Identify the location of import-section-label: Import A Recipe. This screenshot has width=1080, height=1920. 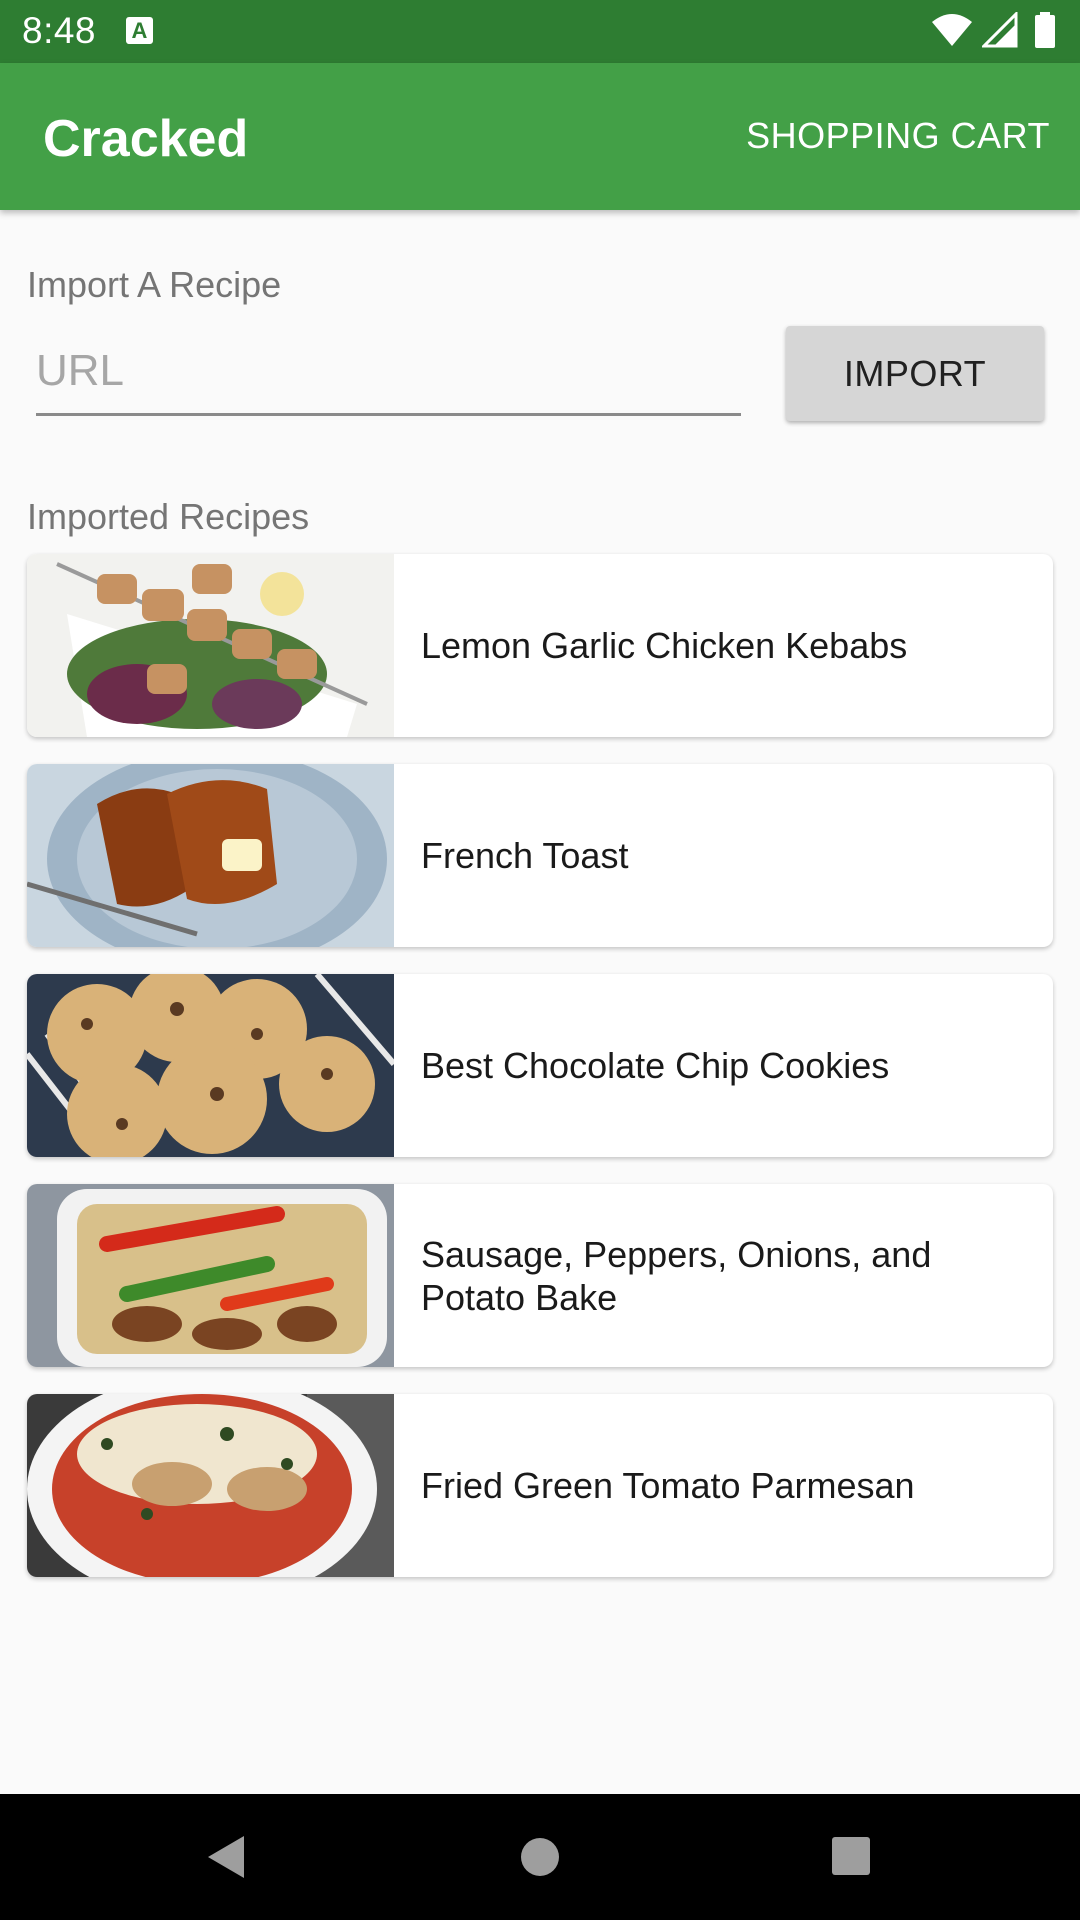
(154, 284).